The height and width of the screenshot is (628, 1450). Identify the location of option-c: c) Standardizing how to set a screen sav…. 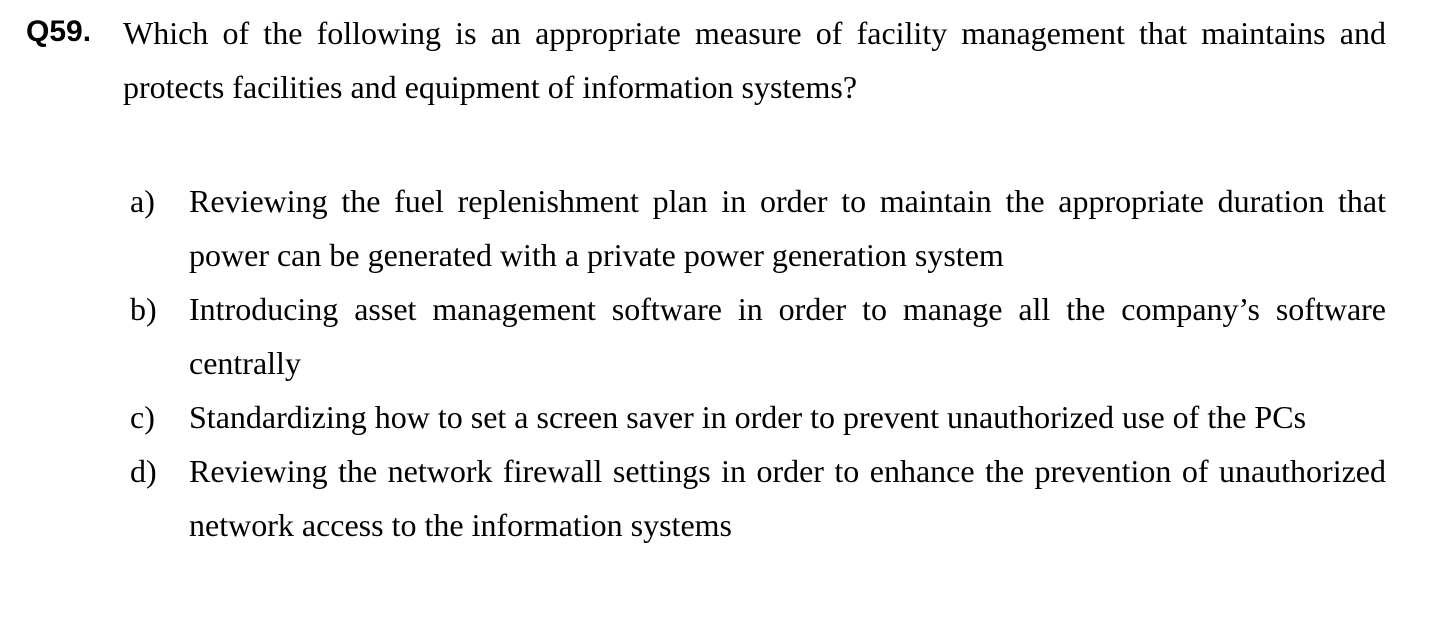
(758, 417).